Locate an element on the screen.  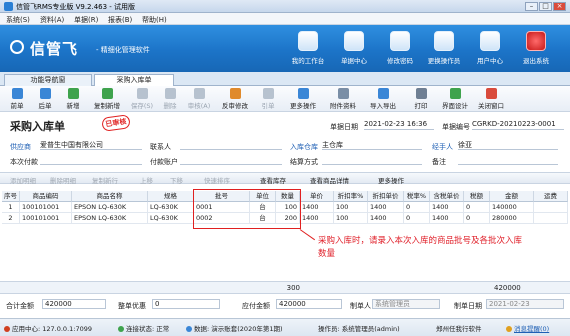
cell-amount: 280000 is located at coordinates (512, 218).